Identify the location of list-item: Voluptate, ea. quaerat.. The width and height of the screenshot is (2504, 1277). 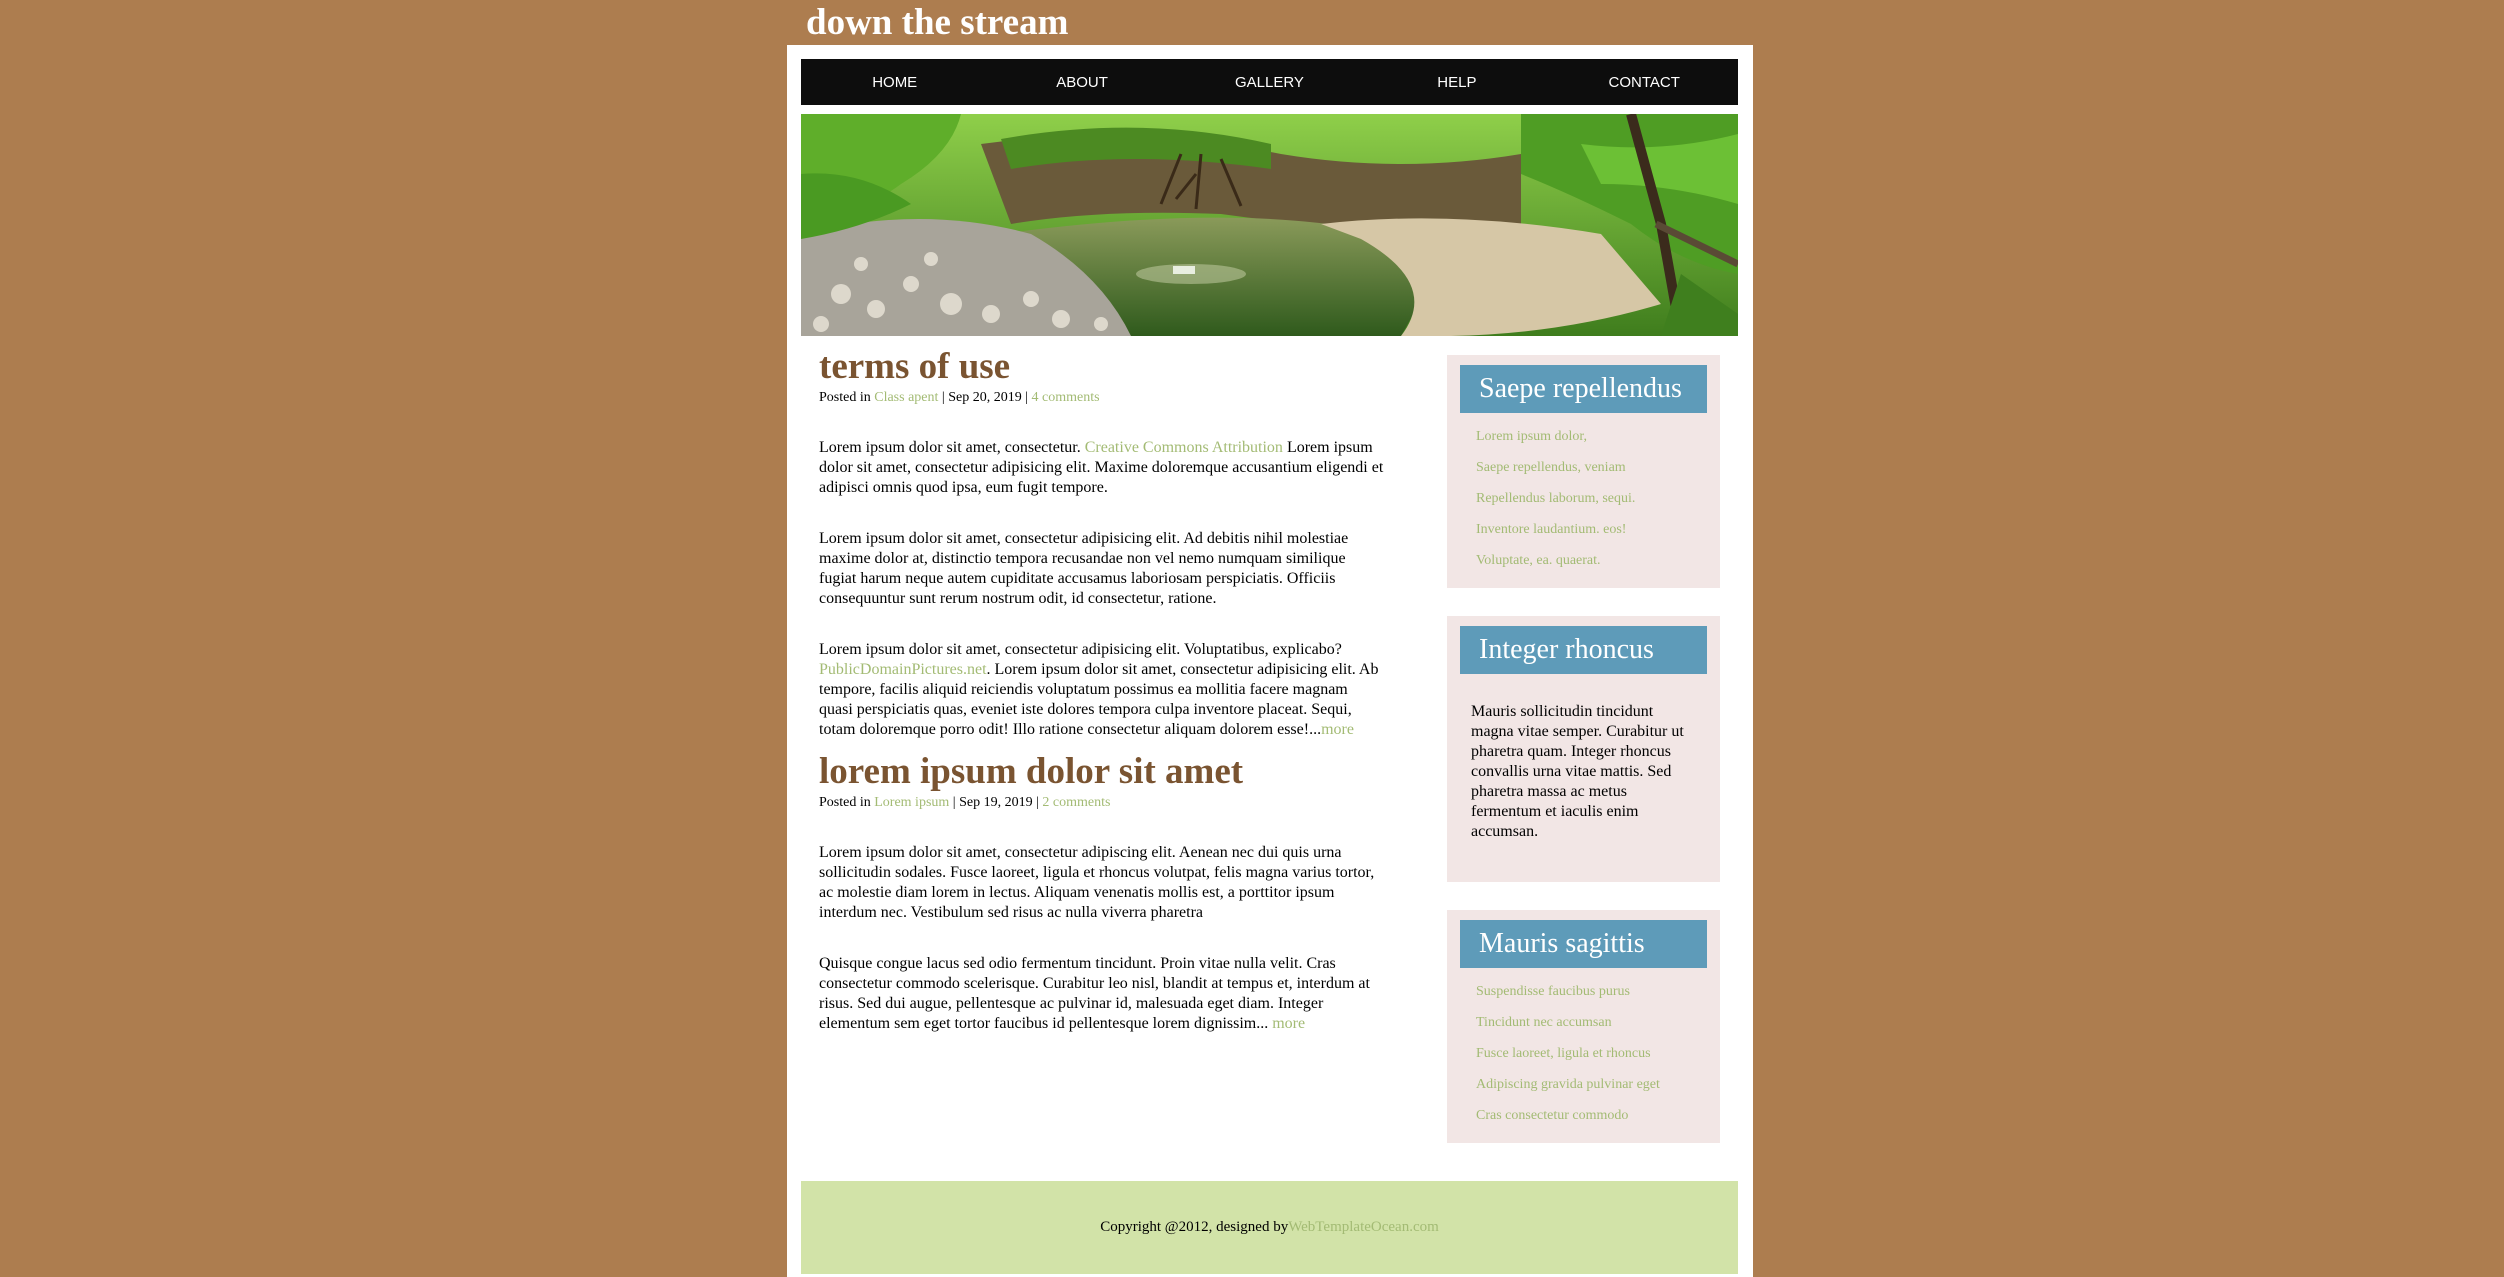
(1591, 560).